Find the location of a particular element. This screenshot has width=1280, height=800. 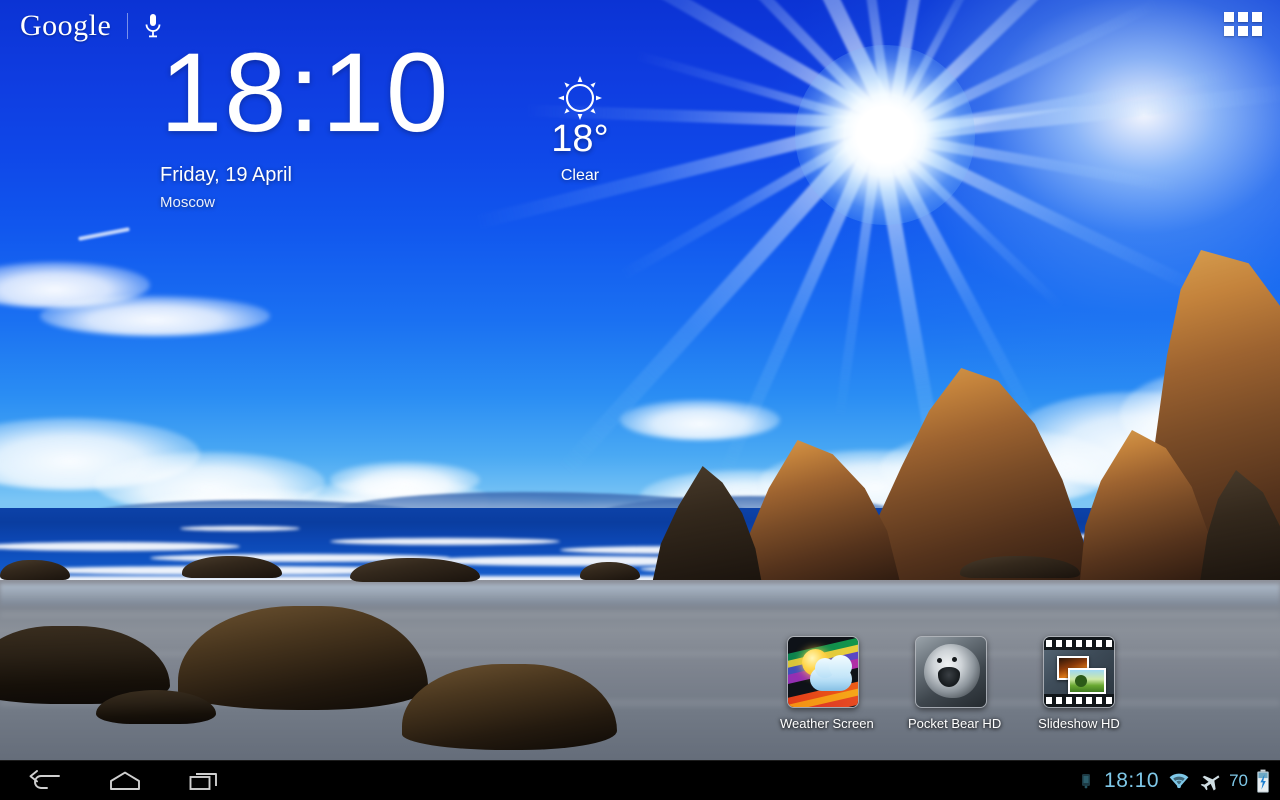

battery-percent: 70 is located at coordinates (1238, 780).